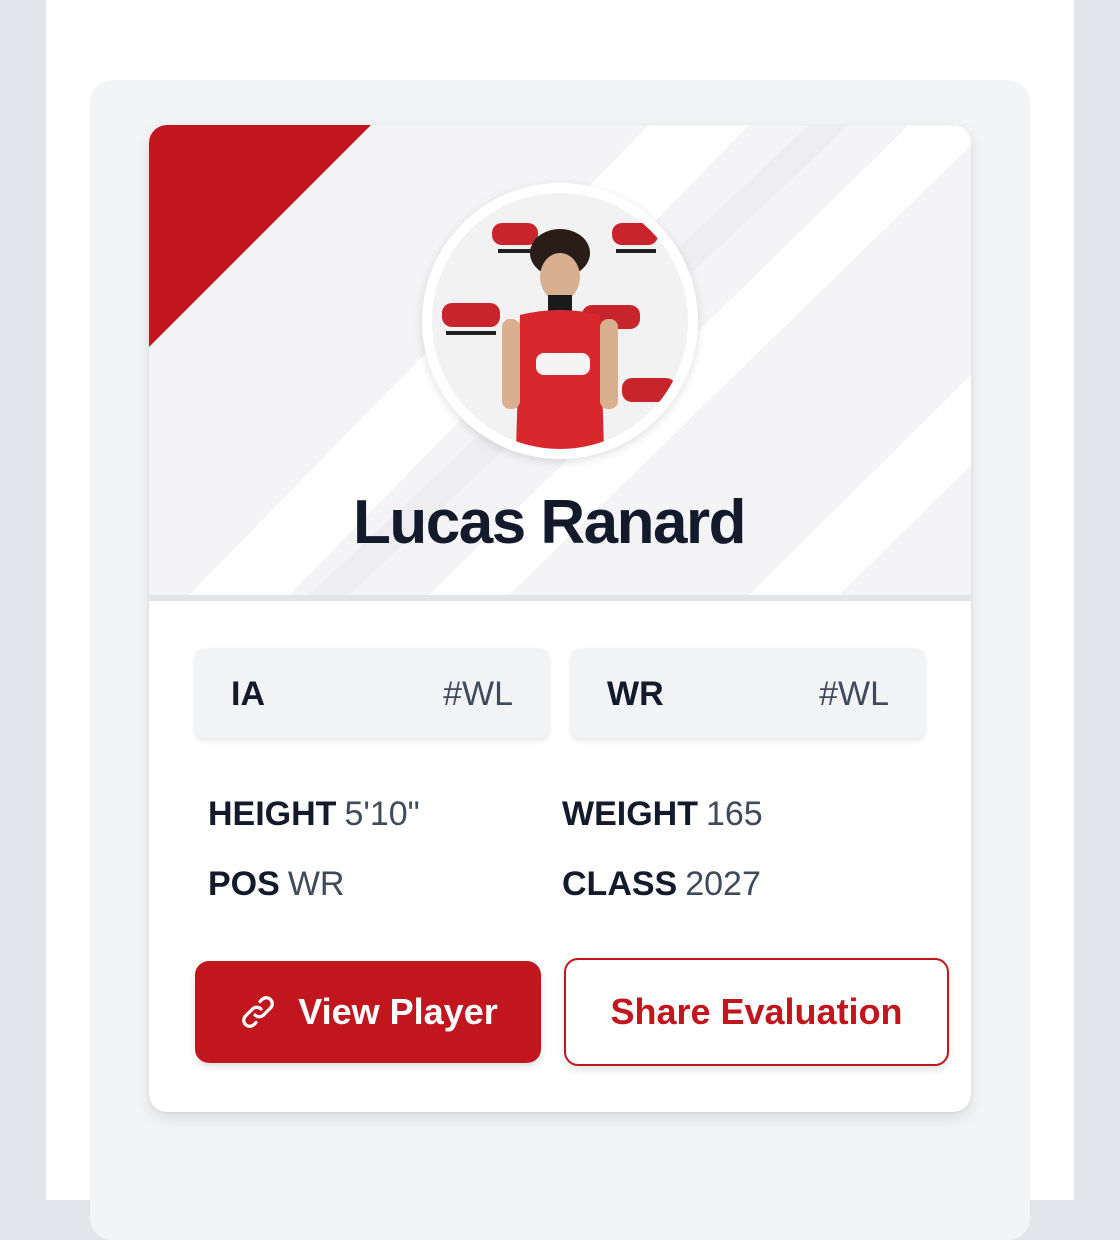  I want to click on stat-height-label: HEIGHT, so click(272, 814).